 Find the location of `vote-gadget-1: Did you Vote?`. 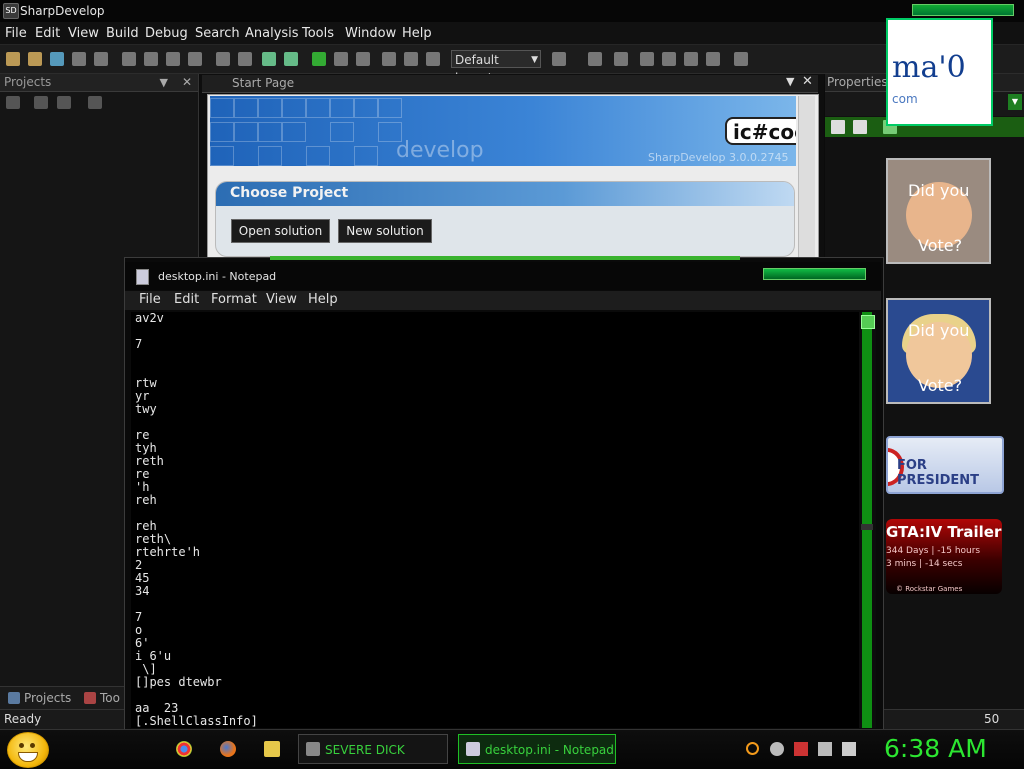

vote-gadget-1: Did you Vote? is located at coordinates (938, 211).